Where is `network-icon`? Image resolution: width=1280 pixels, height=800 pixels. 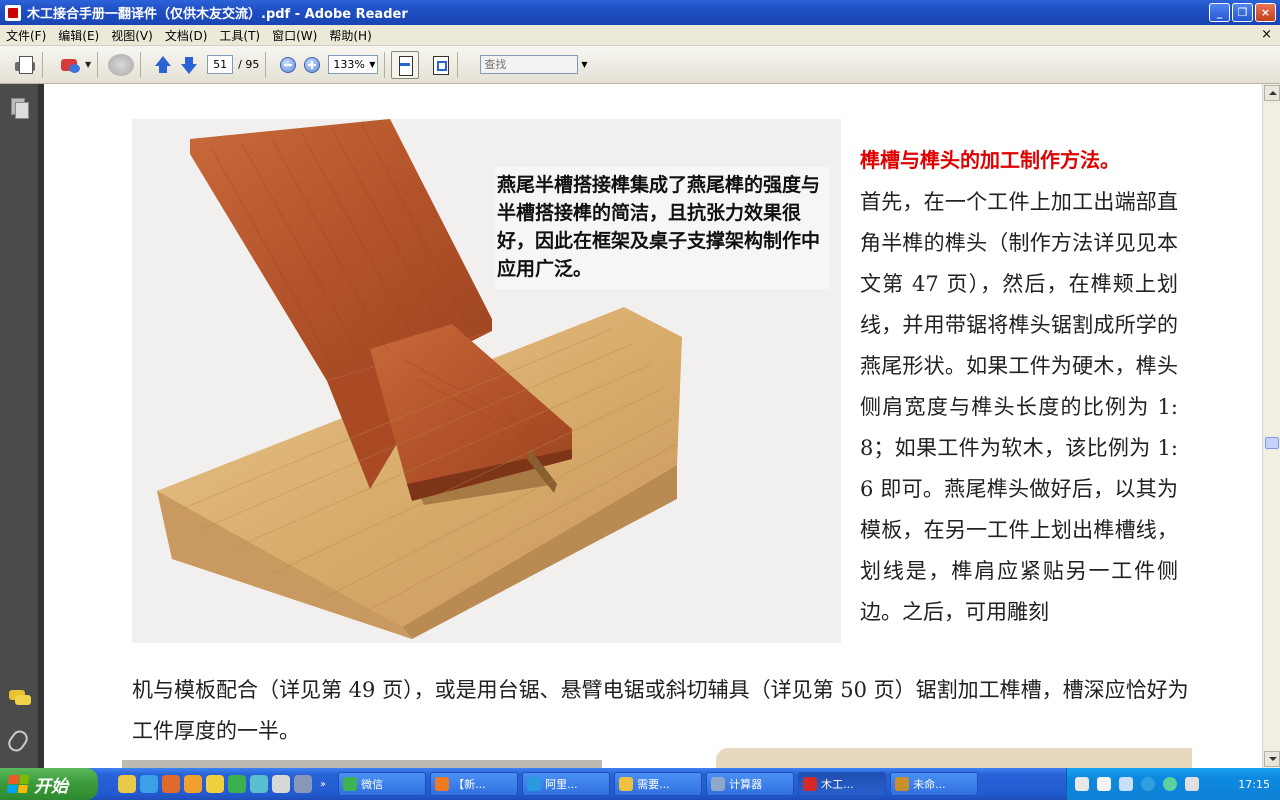 network-icon is located at coordinates (1126, 784).